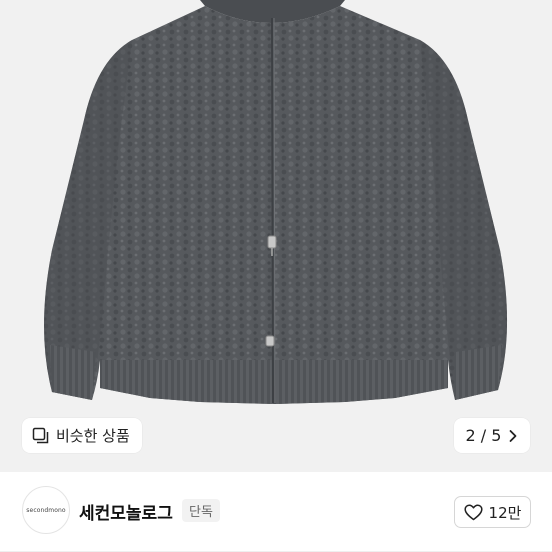  Describe the element at coordinates (93, 436) in the screenshot. I see `similar-items-label: 비슷한 상품` at that location.